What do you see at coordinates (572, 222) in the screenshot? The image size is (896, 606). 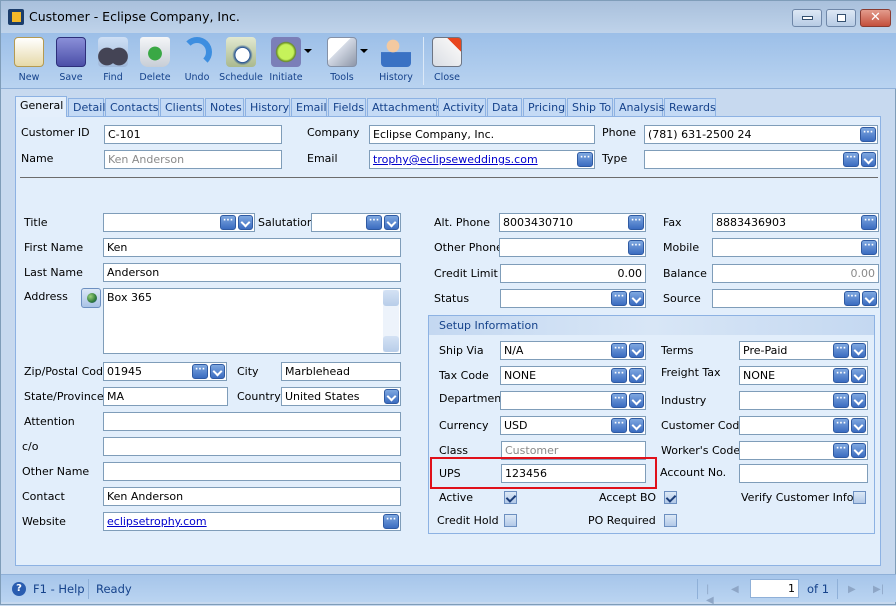 I see `alt-phone-field: 8003430710 ···` at bounding box center [572, 222].